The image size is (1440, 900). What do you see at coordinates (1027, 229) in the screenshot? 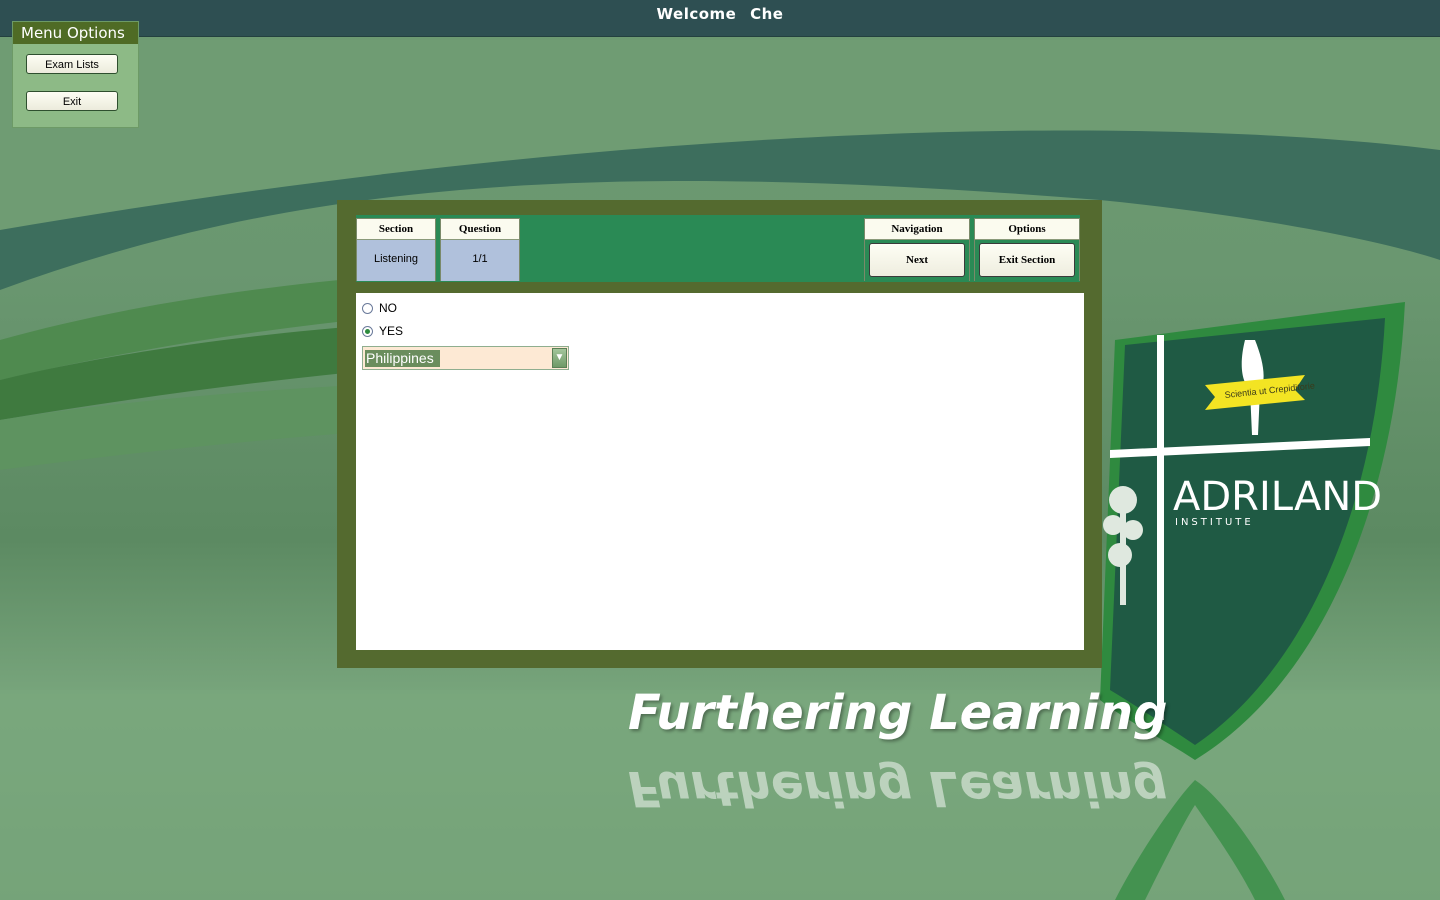
I see `options-label: Options` at bounding box center [1027, 229].